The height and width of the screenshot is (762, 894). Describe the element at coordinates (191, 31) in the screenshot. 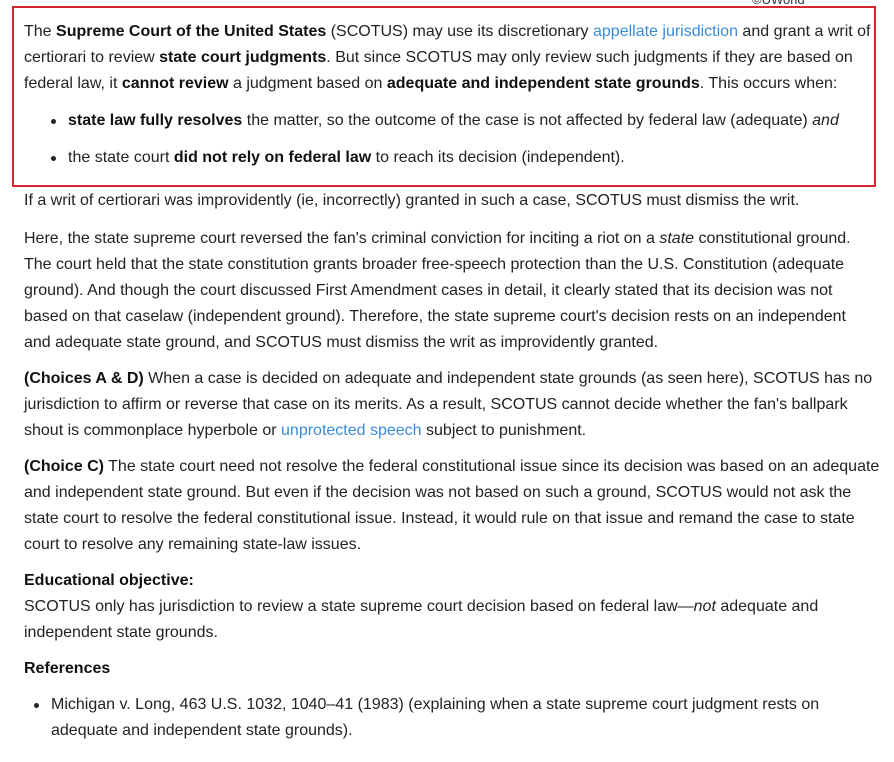

I see `scotus-term: Supreme Court of the United States` at that location.